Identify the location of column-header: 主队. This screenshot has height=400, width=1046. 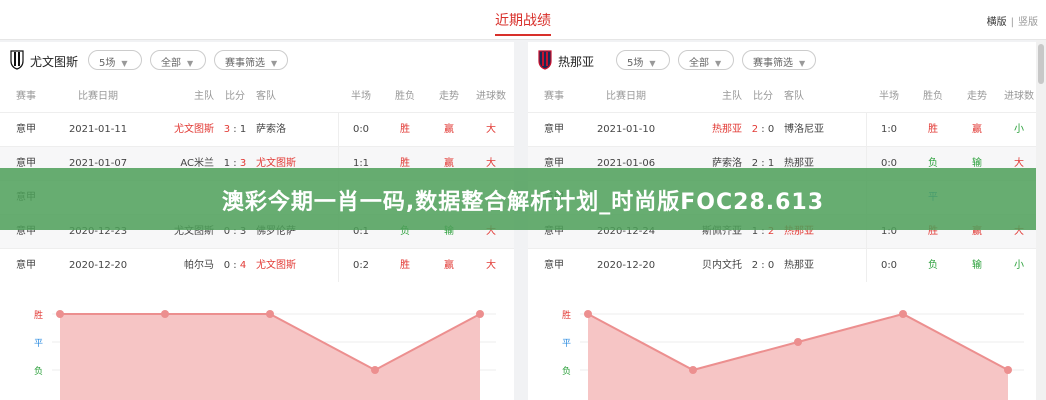
(732, 96).